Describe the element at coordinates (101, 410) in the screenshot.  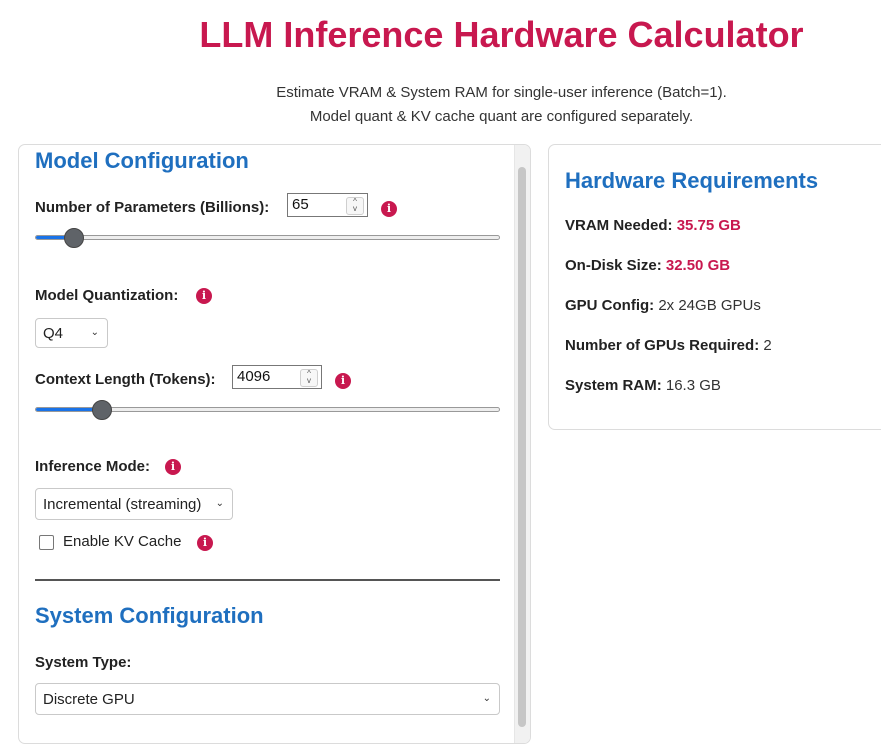
I see `context-slider-thumb` at that location.